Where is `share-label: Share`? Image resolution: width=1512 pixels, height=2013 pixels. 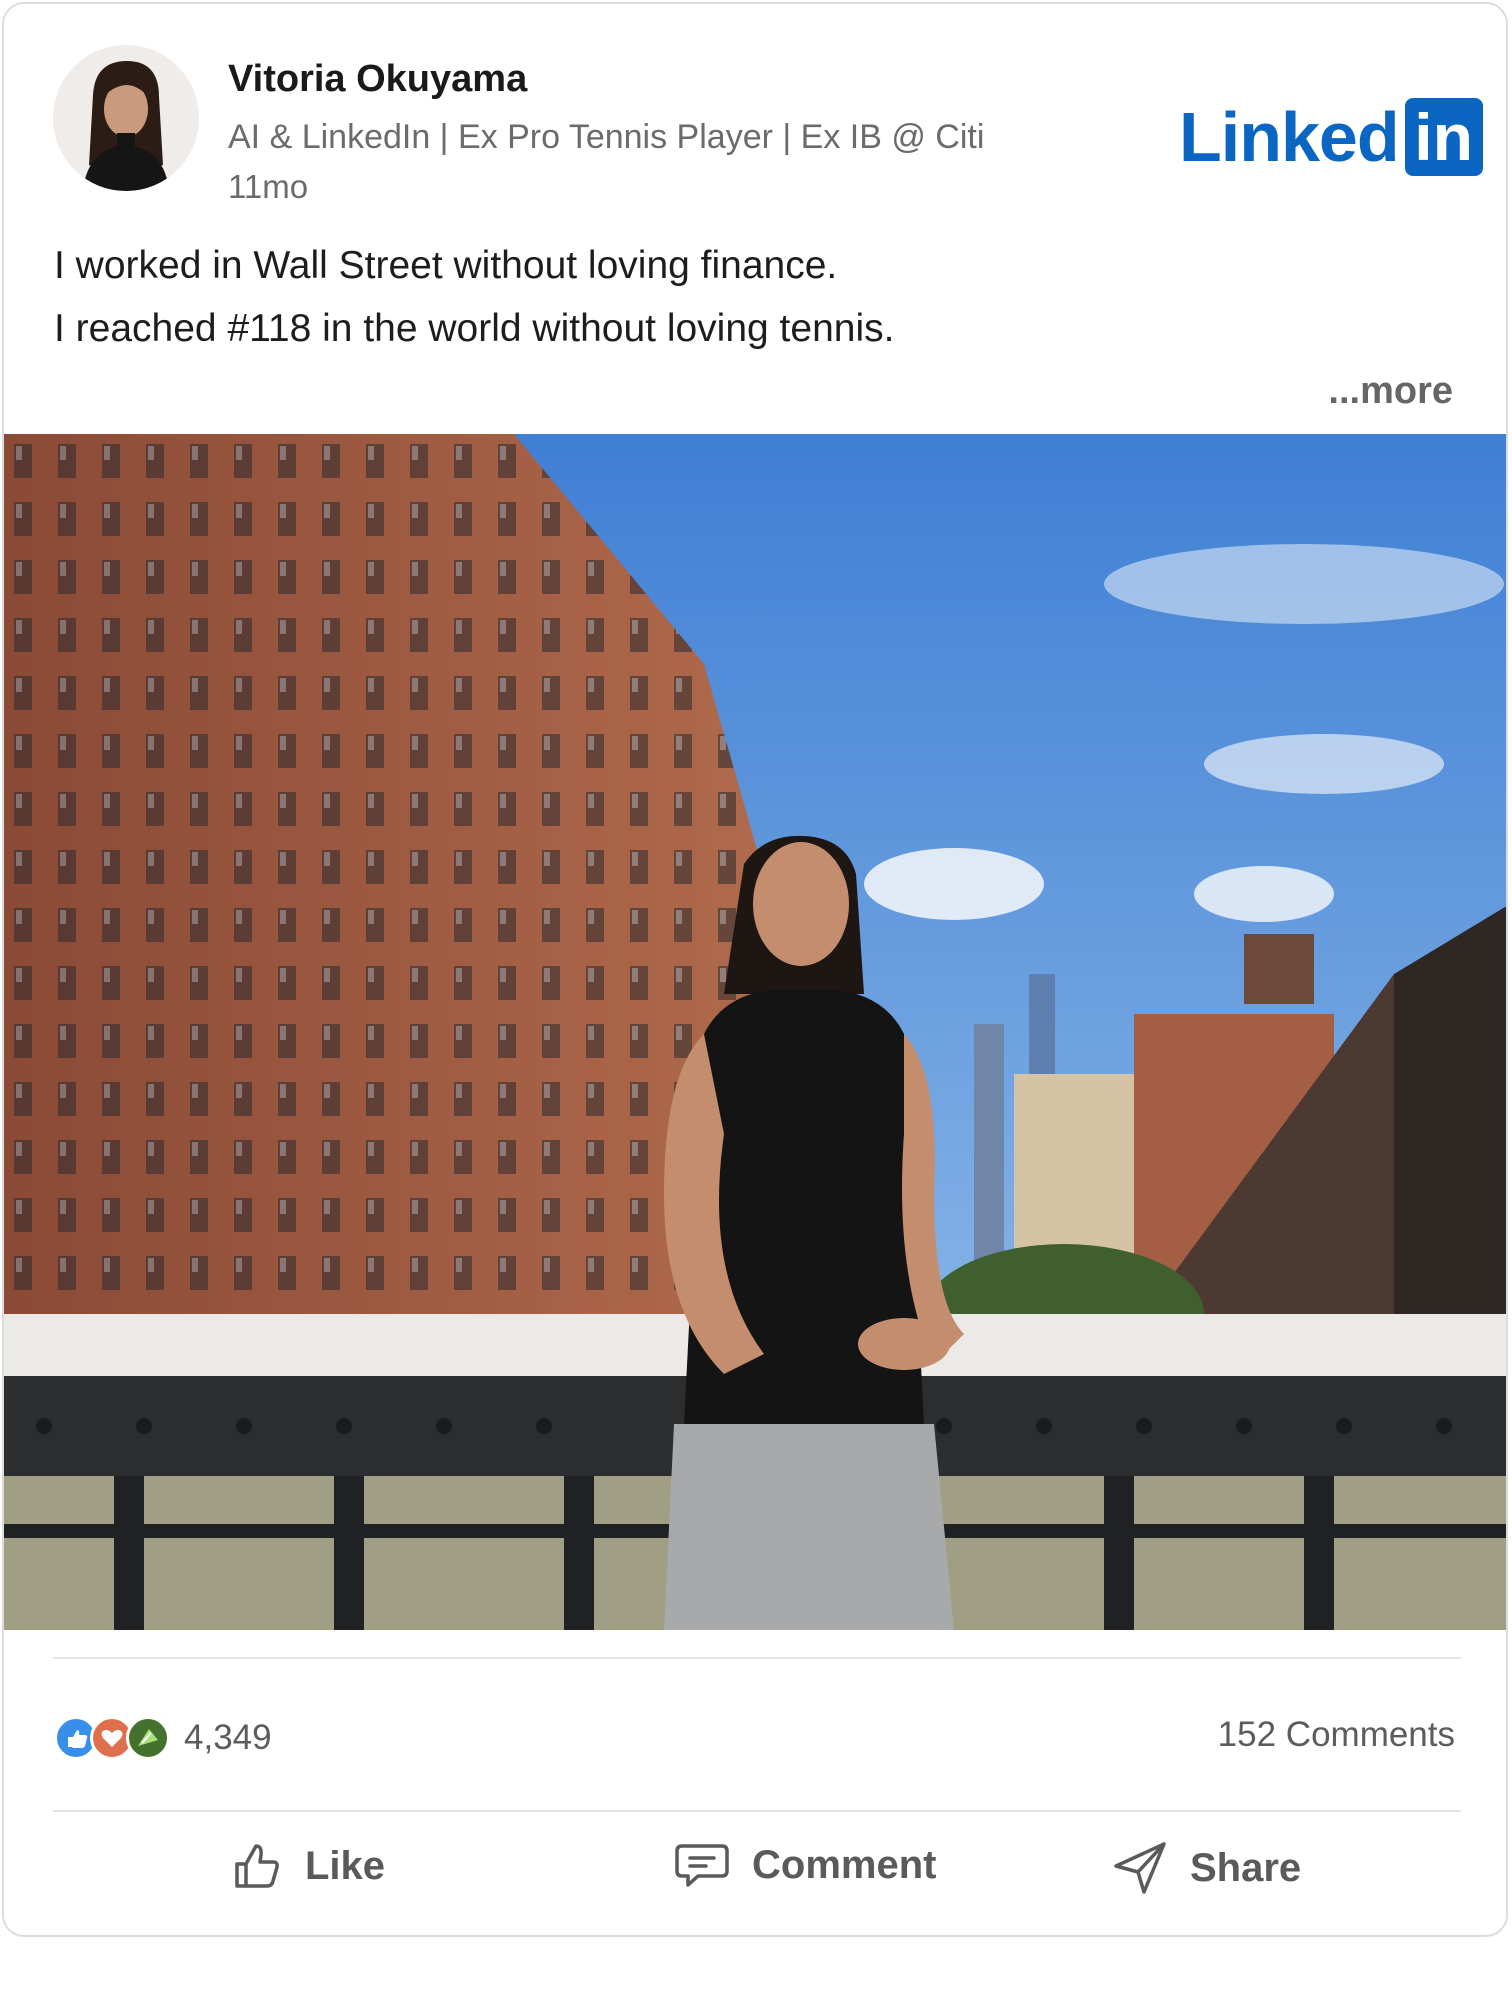 share-label: Share is located at coordinates (1246, 1867).